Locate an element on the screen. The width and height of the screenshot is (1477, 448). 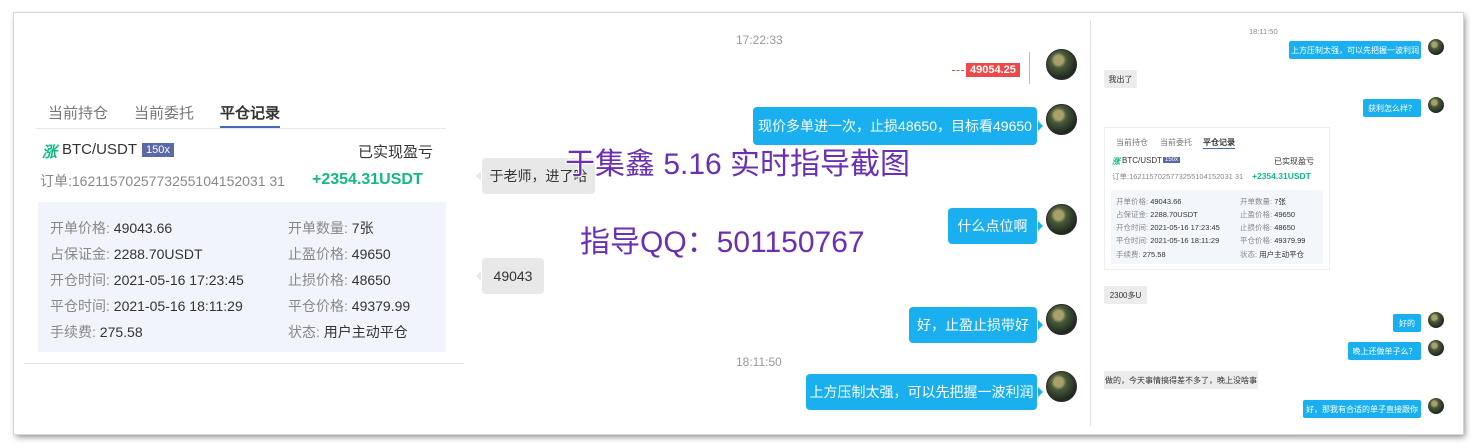
mini-message-incoming: 做的，今天事情搞得差不多了，晚上没啥事 is located at coordinates (1181, 380).